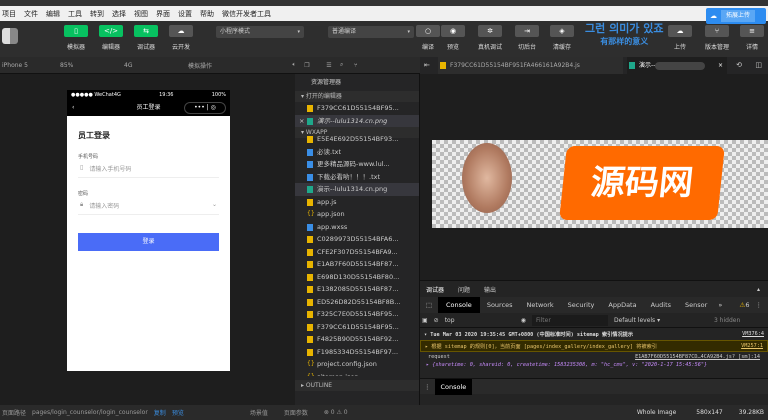 The image size is (768, 420). Describe the element at coordinates (160, 412) in the screenshot. I see `copy-link: 复制` at that location.